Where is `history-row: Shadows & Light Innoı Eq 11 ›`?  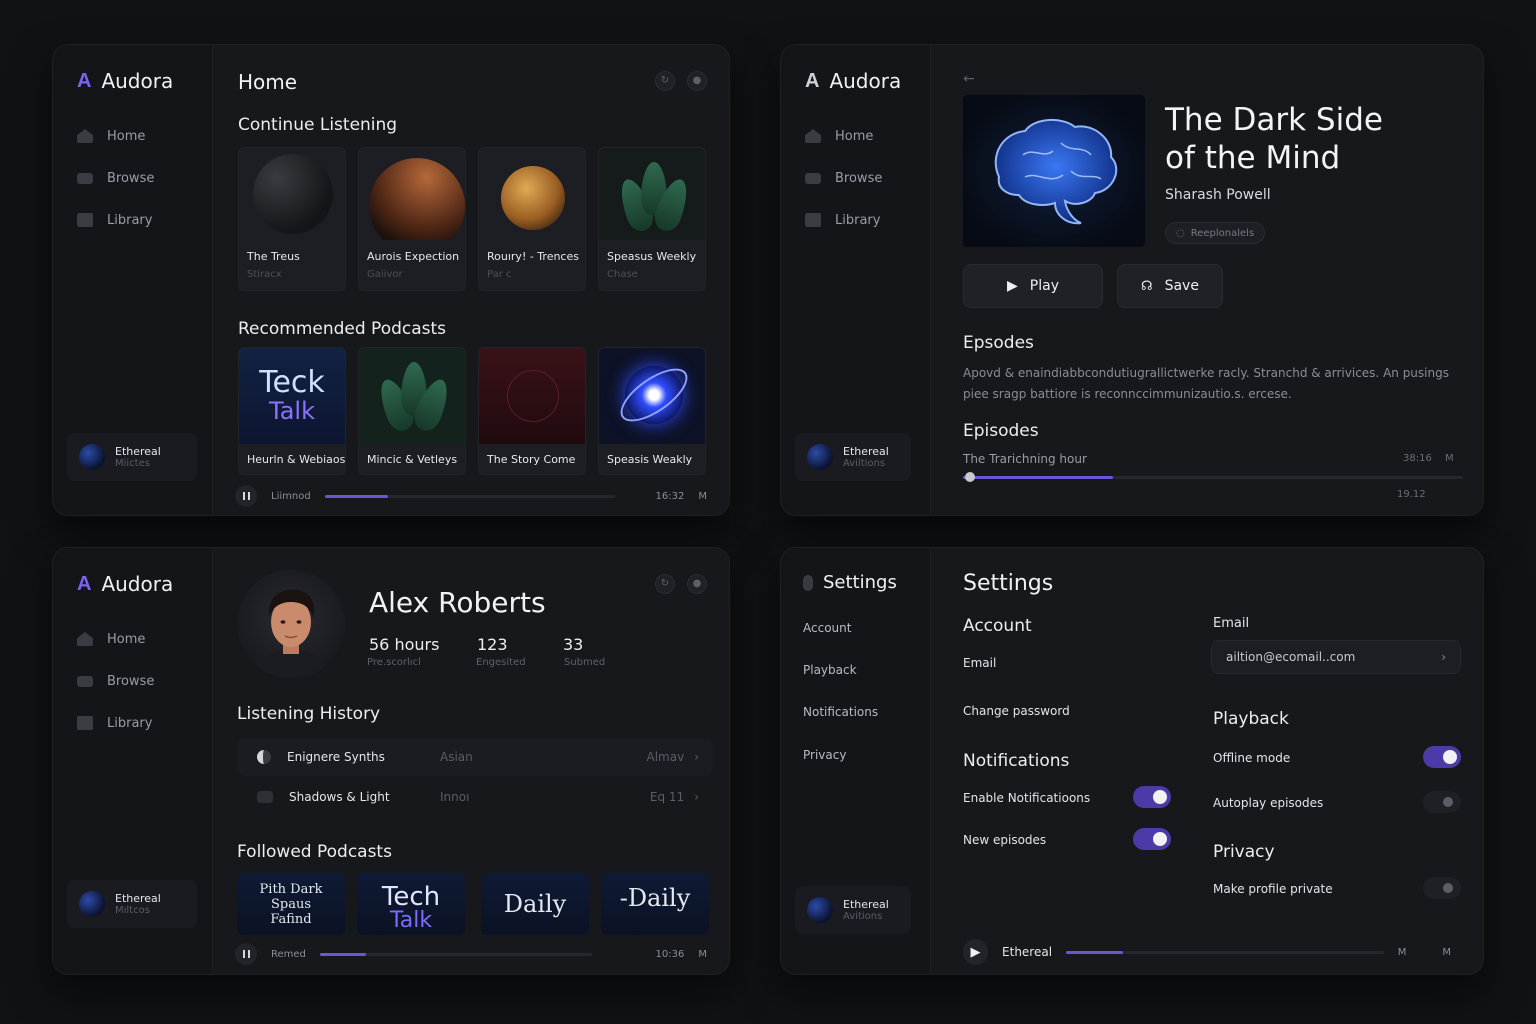
history-row: Shadows & Light Innoı Eq 11 › is located at coordinates (475, 797).